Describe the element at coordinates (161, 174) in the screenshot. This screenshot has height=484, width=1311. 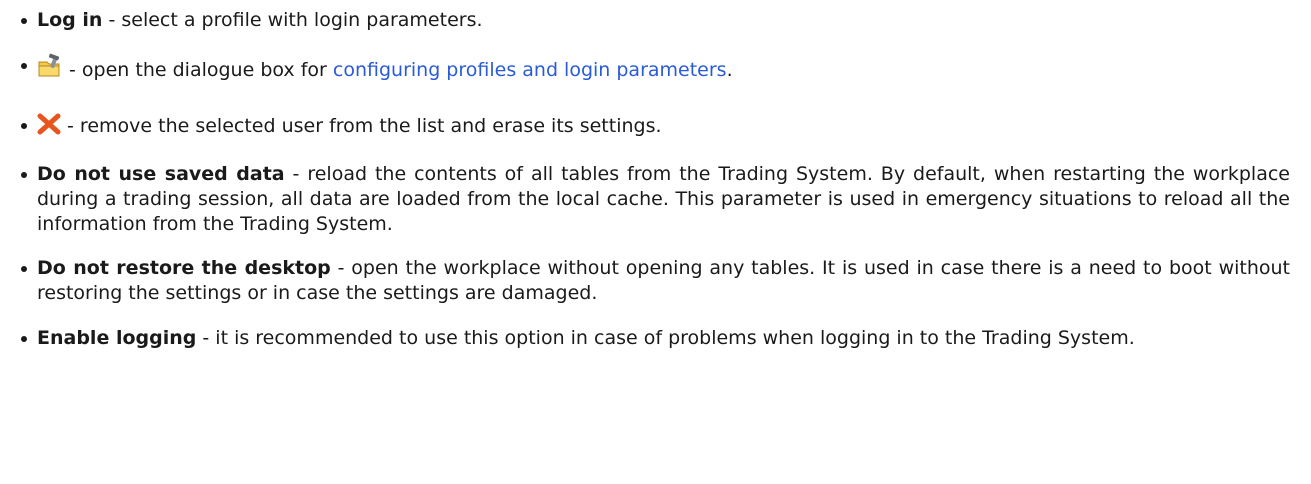
I see `term-do-not-use-saved-data: Do not use saved data` at that location.